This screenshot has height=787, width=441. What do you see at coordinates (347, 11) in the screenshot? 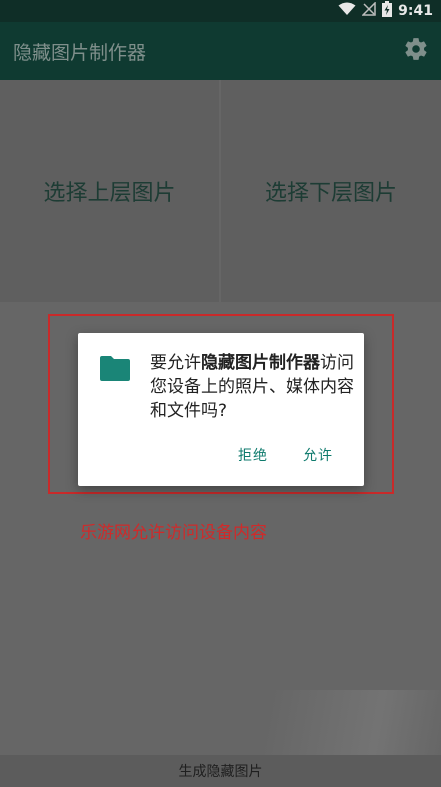
I see `wifi-icon` at bounding box center [347, 11].